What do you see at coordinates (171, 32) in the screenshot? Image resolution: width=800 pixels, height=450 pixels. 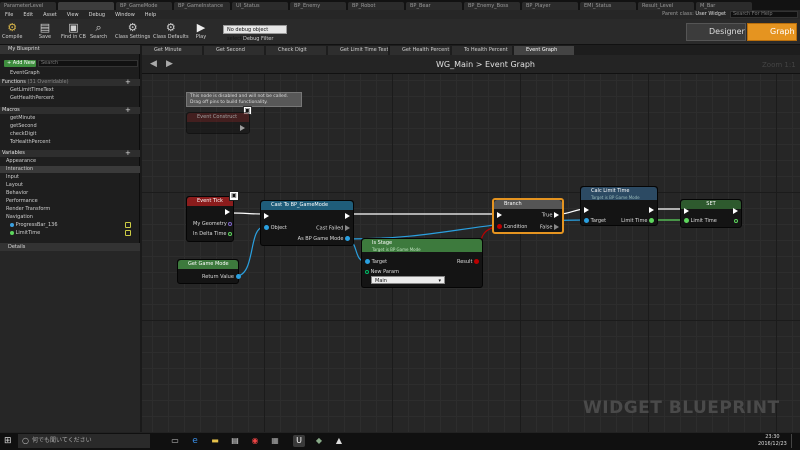 I see `class-defaults-button: ⚙ Class Defaults` at bounding box center [171, 32].